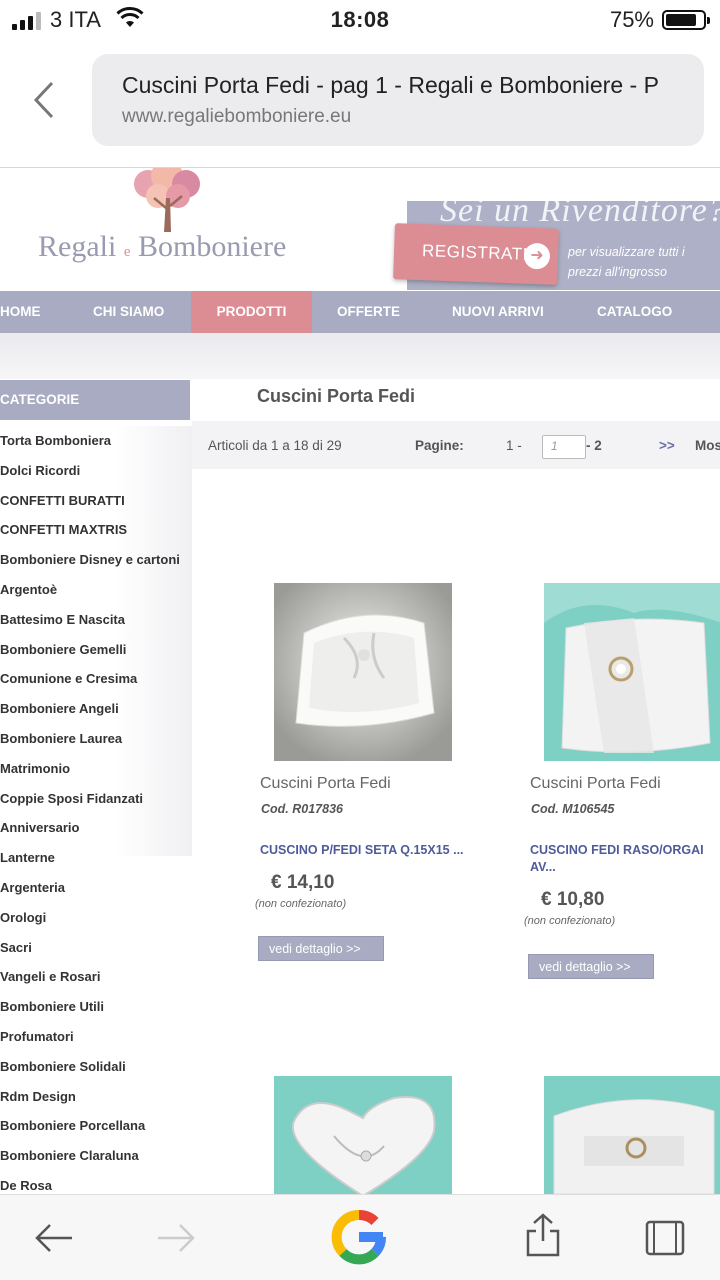 The image size is (720, 1280). Describe the element at coordinates (96, 1007) in the screenshot. I see `category-item: Bomboniere Utili` at that location.